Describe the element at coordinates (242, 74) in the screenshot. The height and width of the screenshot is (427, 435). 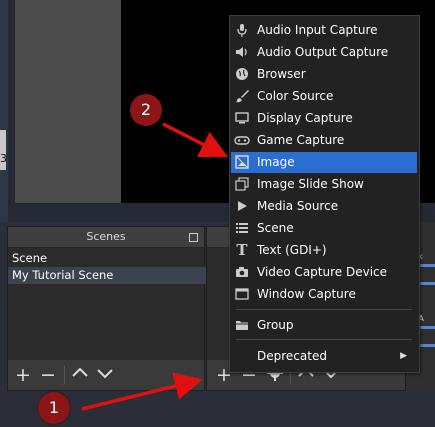
I see `globe-icon` at that location.